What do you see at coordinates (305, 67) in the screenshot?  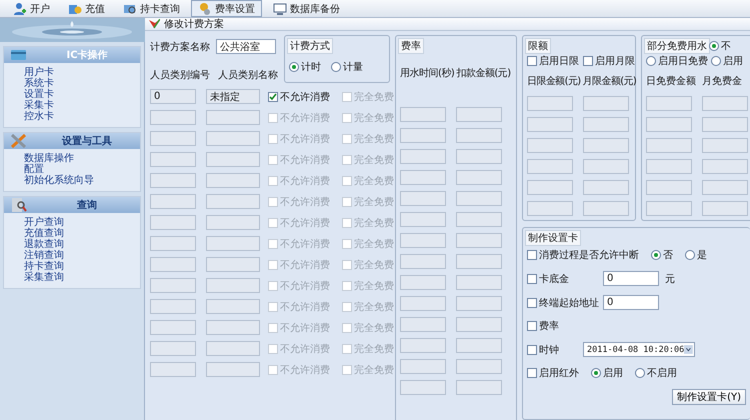 I see `radio-button: 计时` at bounding box center [305, 67].